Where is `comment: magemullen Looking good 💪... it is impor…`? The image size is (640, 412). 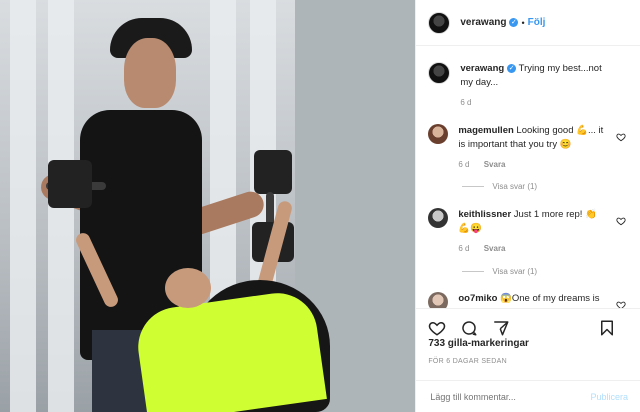 comment: magemullen Looking good 💪... it is impor… is located at coordinates (530, 148).